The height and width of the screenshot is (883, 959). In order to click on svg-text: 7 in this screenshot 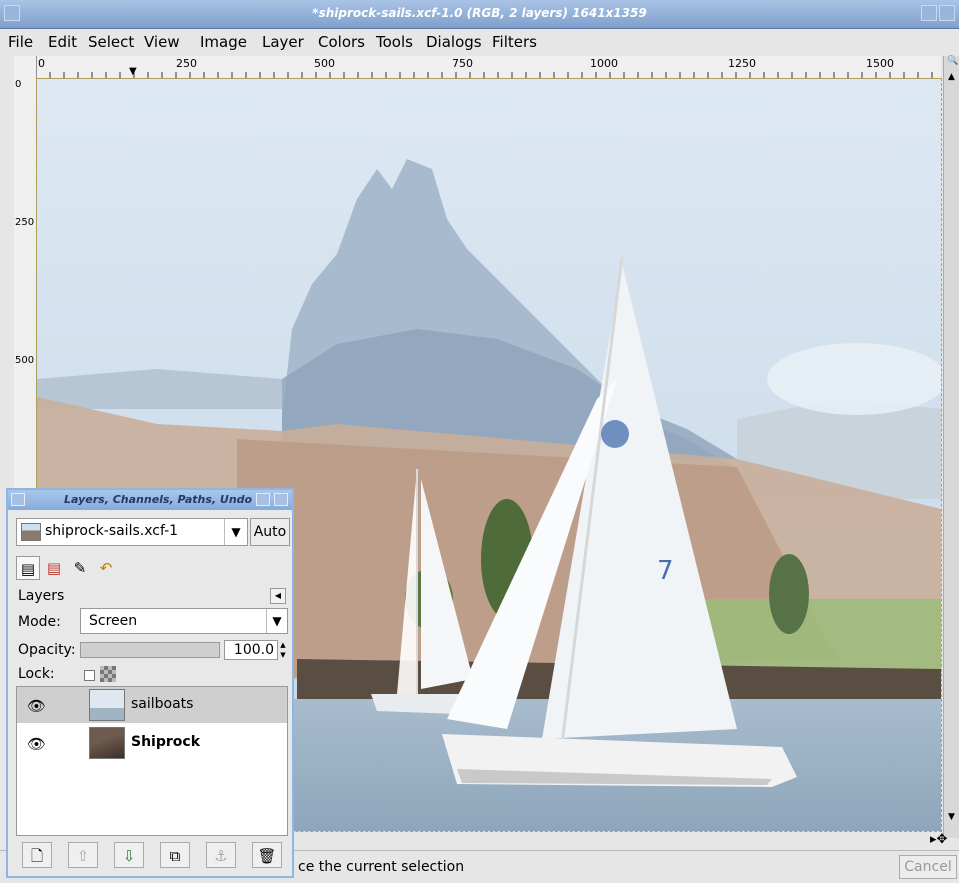, I will do `click(665, 571)`.